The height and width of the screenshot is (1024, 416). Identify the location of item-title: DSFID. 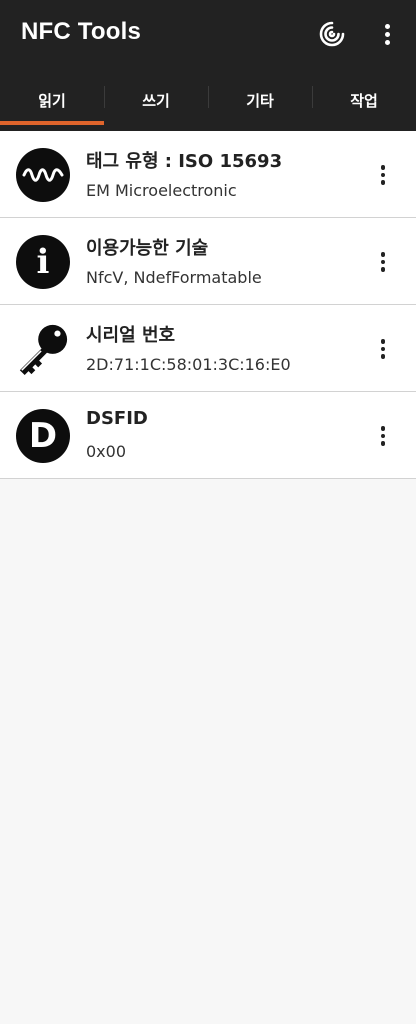
(117, 418).